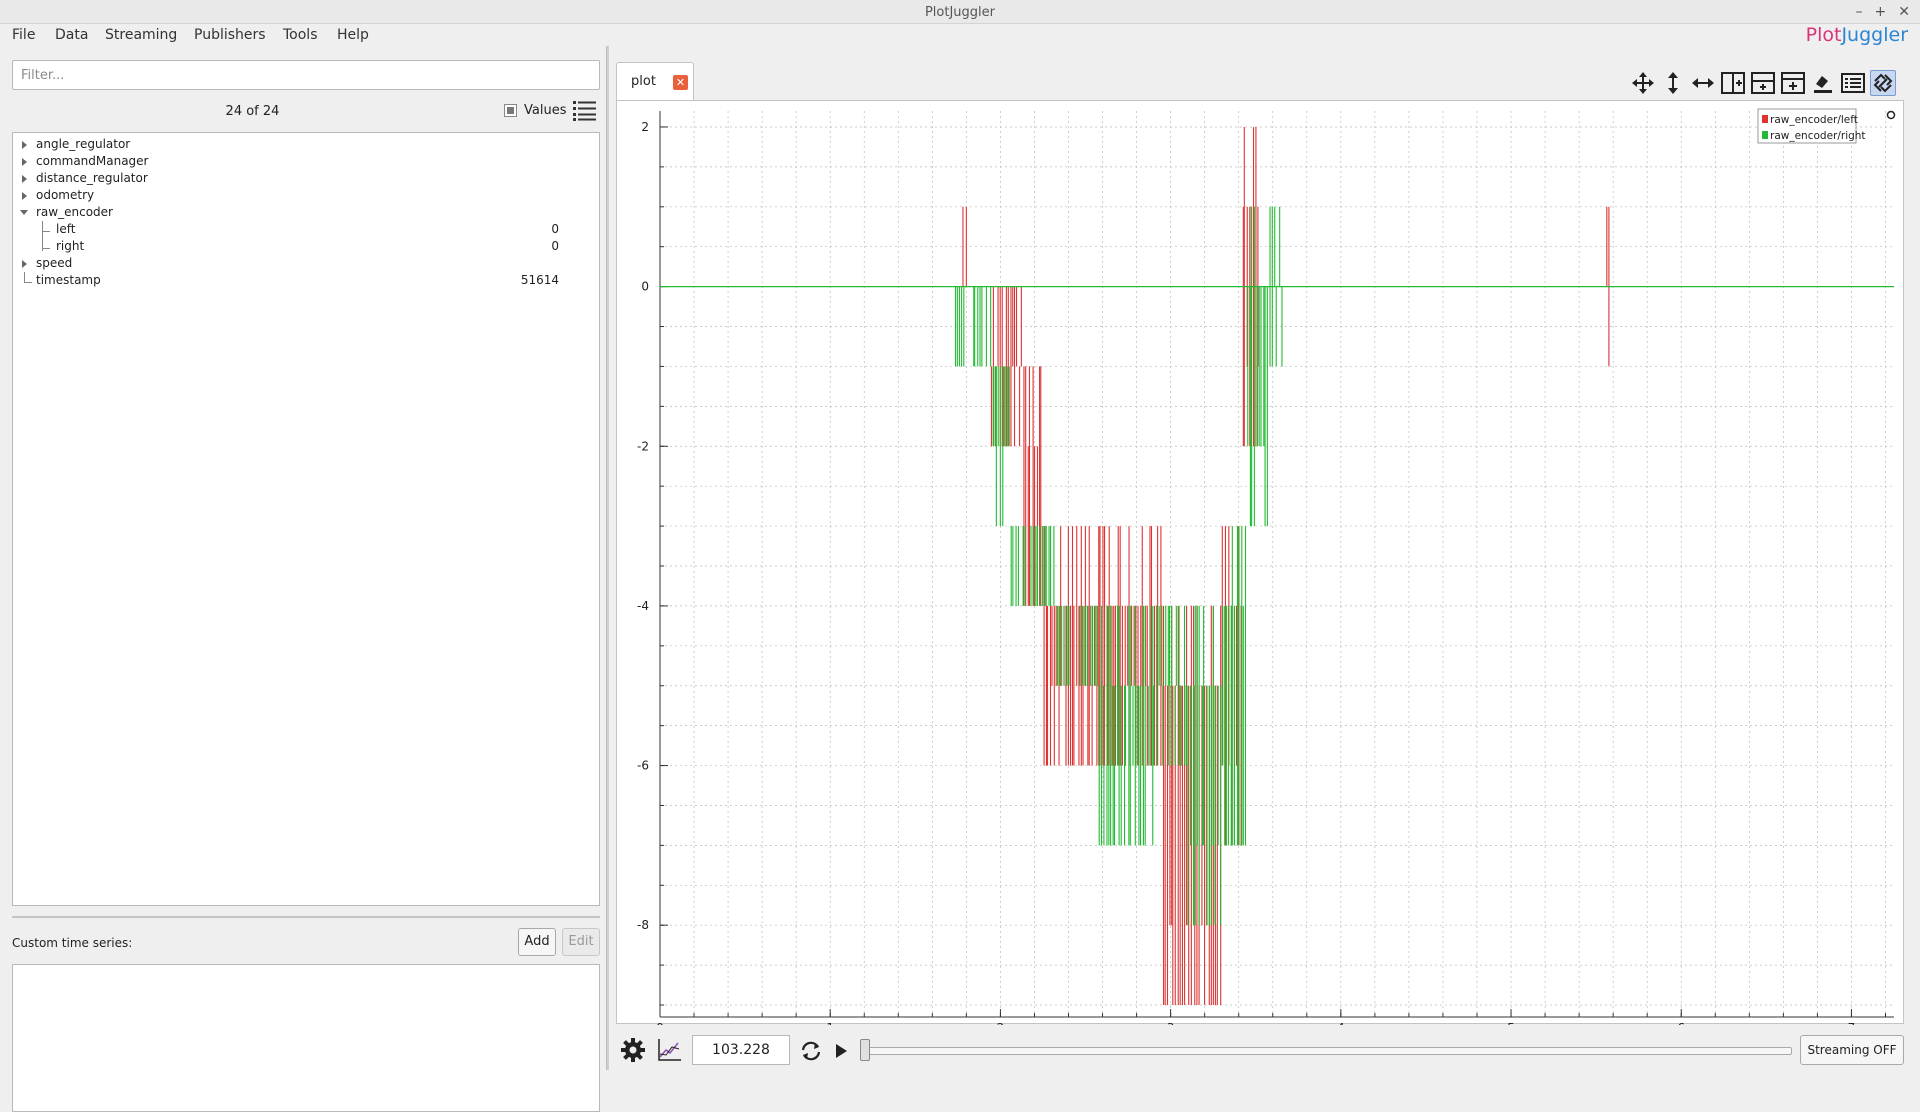  Describe the element at coordinates (1793, 83) in the screenshot. I see `add-plot-icon` at that location.